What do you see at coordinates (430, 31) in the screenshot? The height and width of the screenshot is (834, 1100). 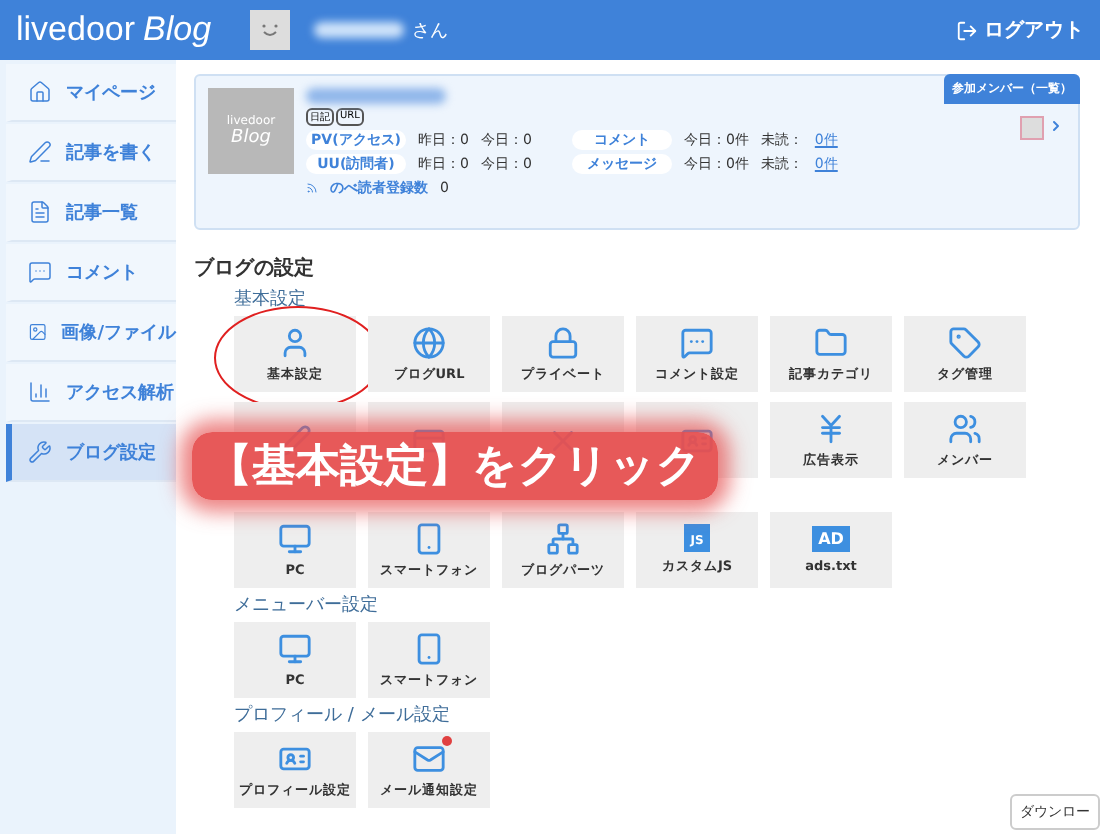 I see `user-suffix: さん` at bounding box center [430, 31].